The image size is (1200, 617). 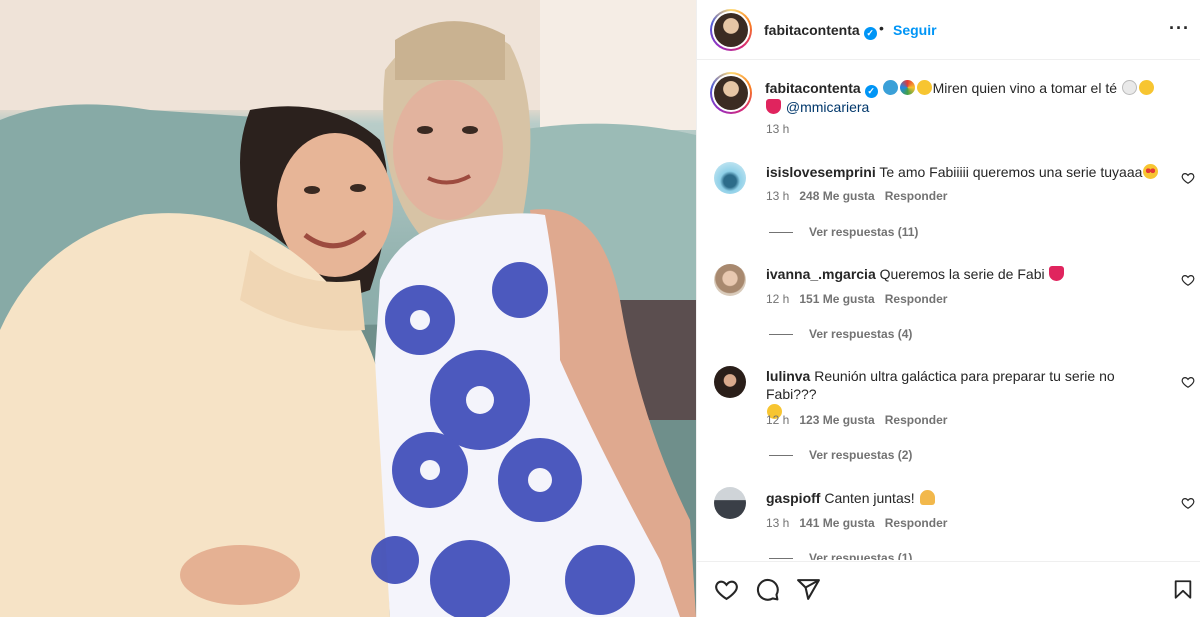 What do you see at coordinates (821, 89) in the screenshot?
I see `caption-username: fabitacontenta ✓` at bounding box center [821, 89].